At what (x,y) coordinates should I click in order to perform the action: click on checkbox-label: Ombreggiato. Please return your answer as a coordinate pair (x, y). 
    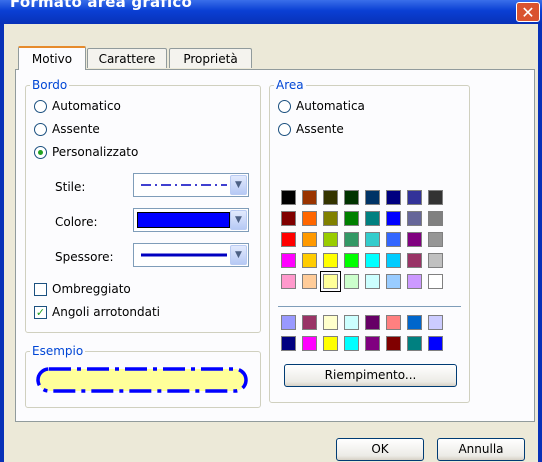
    Looking at the image, I should click on (91, 289).